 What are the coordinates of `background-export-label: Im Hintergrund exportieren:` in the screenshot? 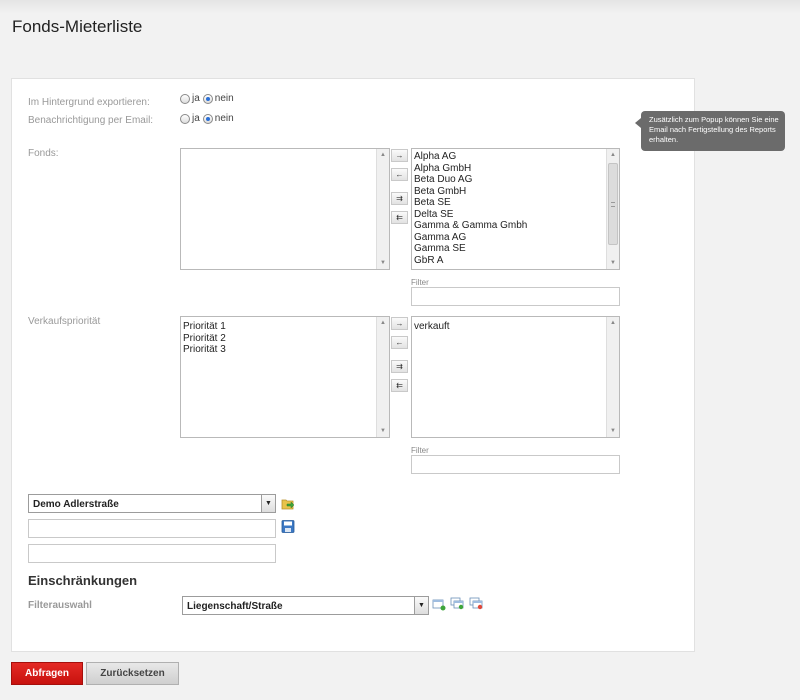 It's located at (89, 102).